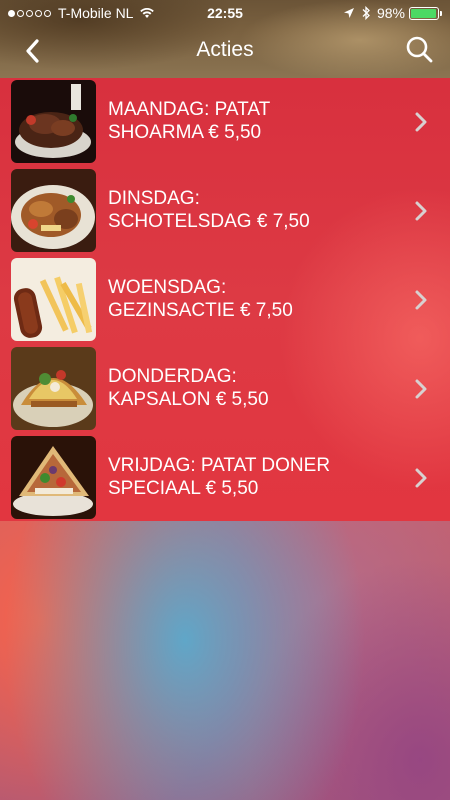 Image resolution: width=450 pixels, height=800 pixels. I want to click on battery-tip, so click(441, 13).